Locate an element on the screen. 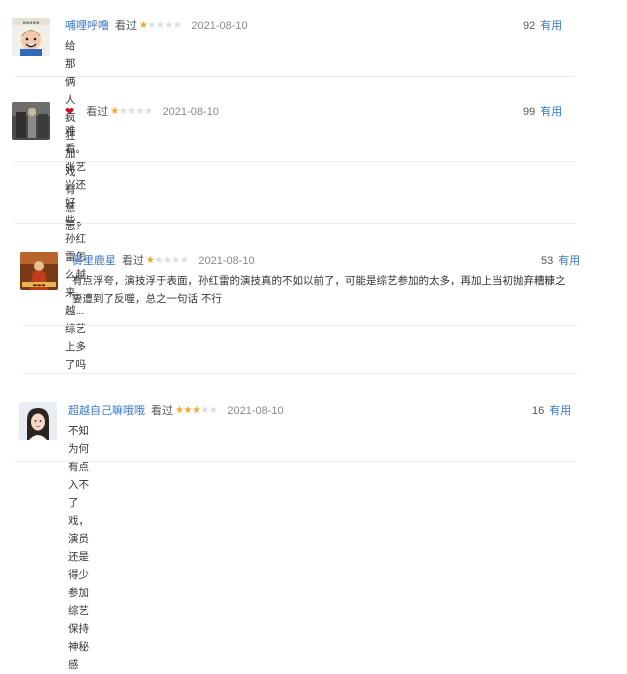  vote-count: 16 is located at coordinates (538, 411).